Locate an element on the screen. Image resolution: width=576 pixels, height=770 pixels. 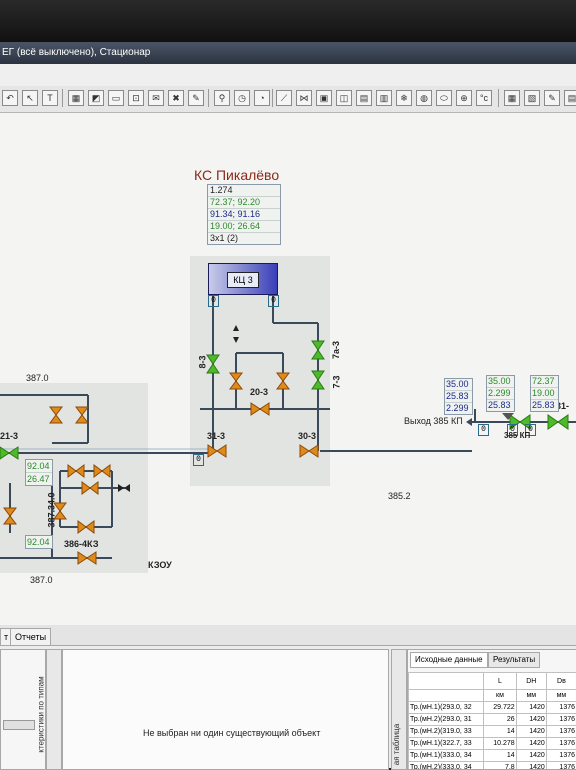
regulator-tool-icon: ⊕ is located at coordinates (464, 98).